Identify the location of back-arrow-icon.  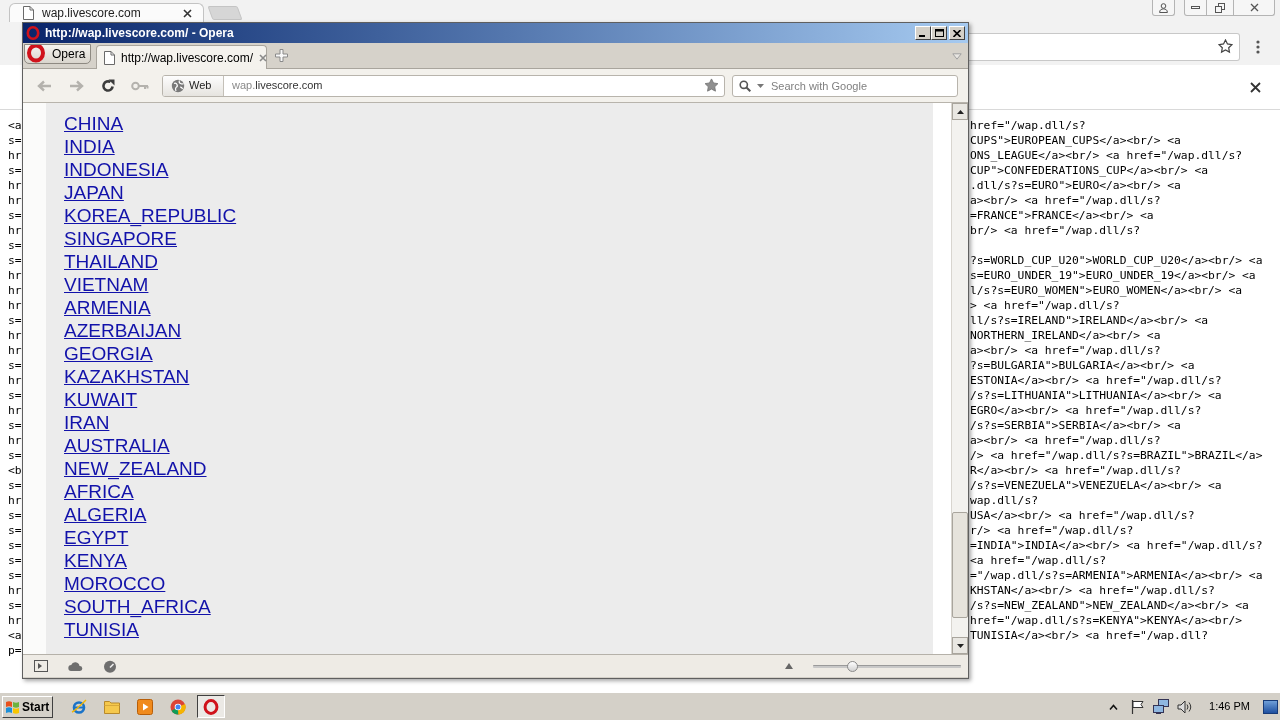
(44, 85).